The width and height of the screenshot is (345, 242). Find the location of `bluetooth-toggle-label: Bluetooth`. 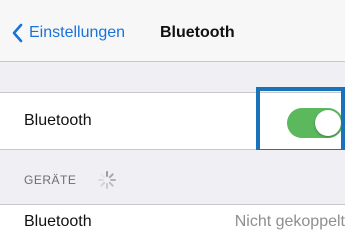

bluetooth-toggle-label: Bluetooth is located at coordinates (58, 120).